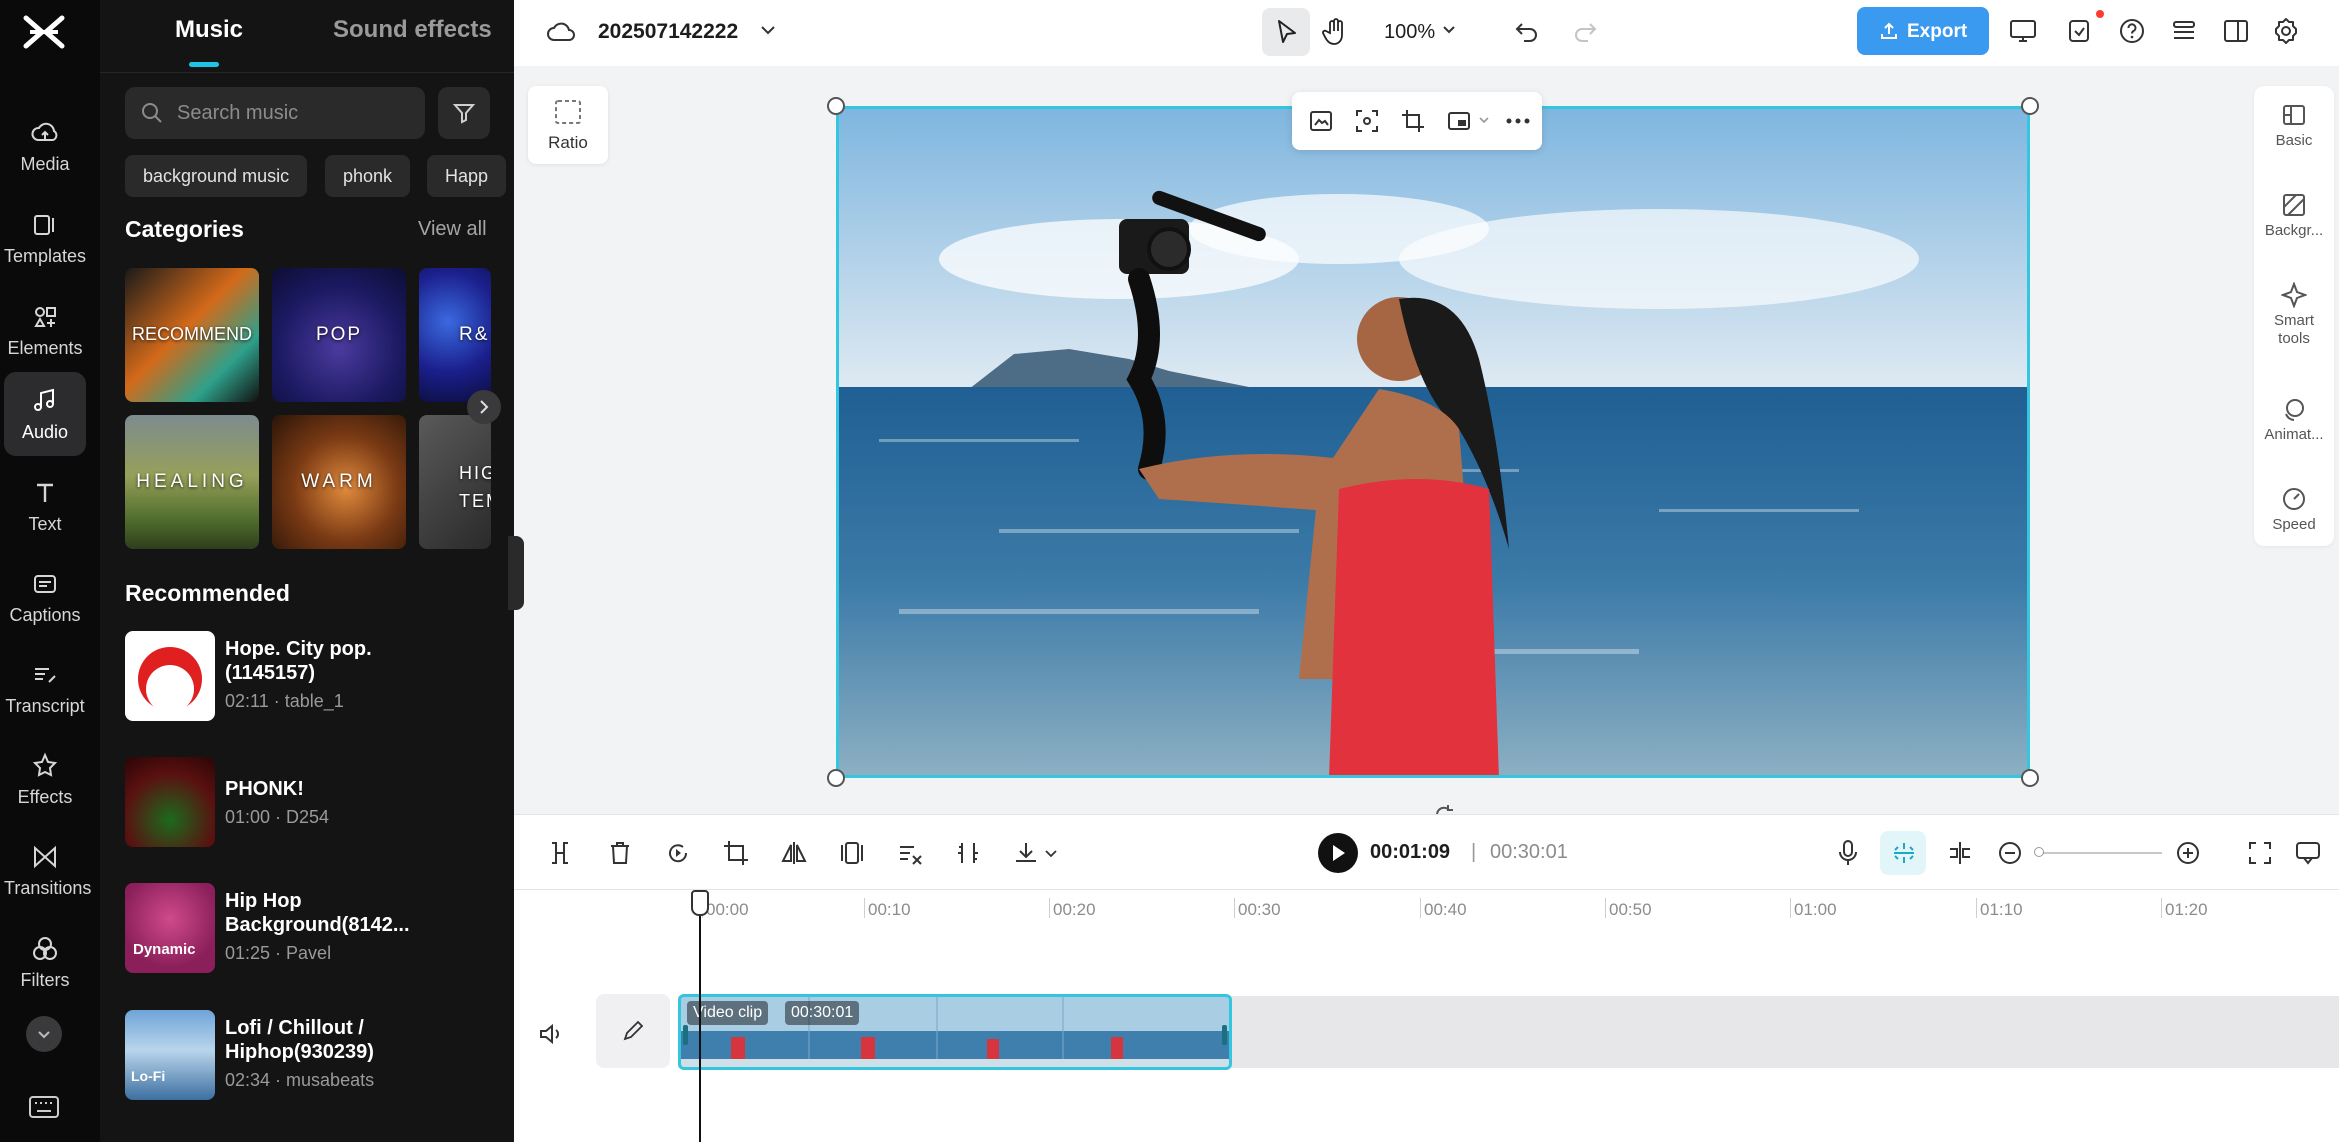 The height and width of the screenshot is (1142, 2339). I want to click on zoom-in-icon, so click(2188, 853).